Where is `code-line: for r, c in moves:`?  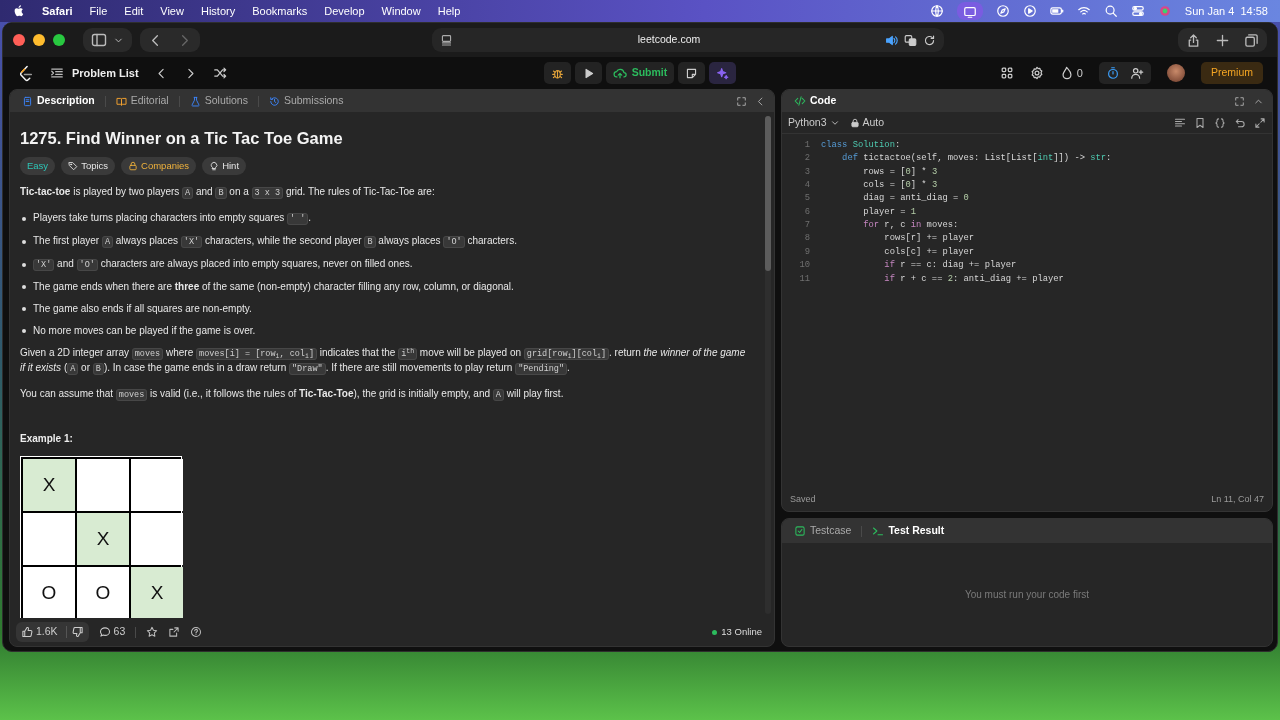 code-line: for r, c in moves: is located at coordinates (890, 226).